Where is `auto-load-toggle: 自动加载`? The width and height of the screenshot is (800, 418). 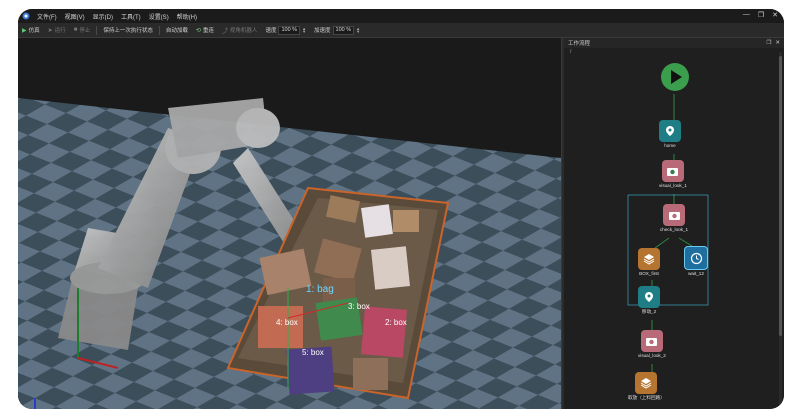 auto-load-toggle: 自动加载 is located at coordinates (177, 30).